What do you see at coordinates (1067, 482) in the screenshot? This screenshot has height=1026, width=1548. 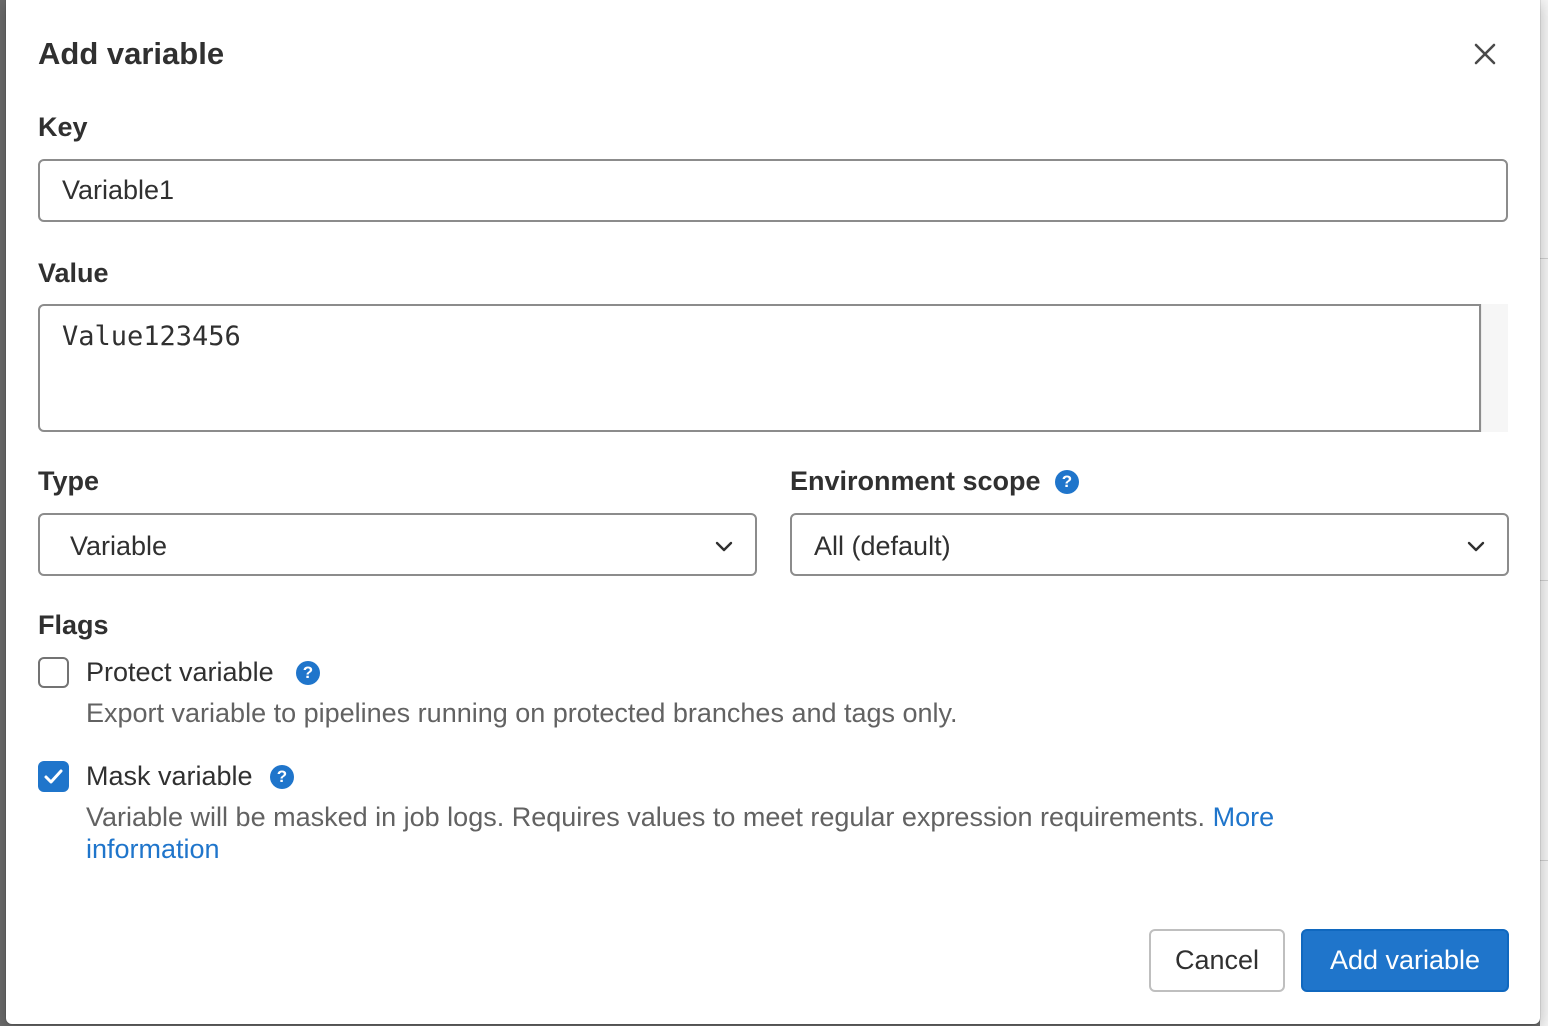 I see `environment-scope-help-icon: ?` at bounding box center [1067, 482].